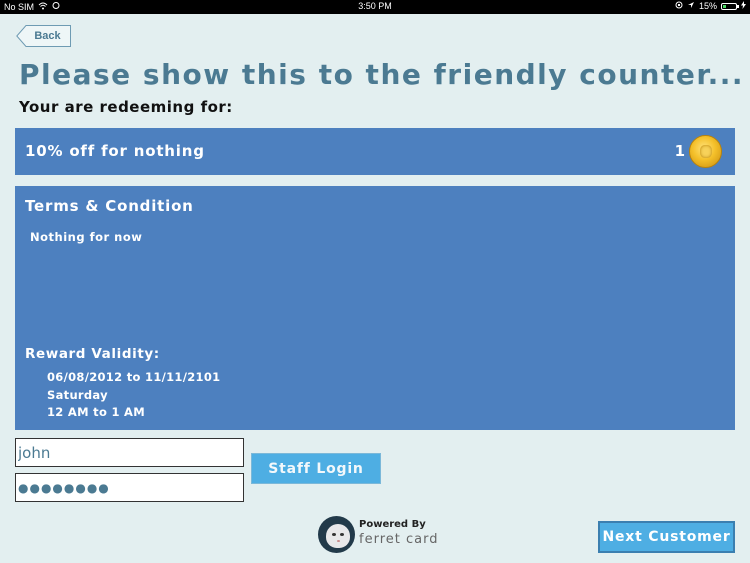  What do you see at coordinates (743, 6) in the screenshot?
I see `charging-icon` at bounding box center [743, 6].